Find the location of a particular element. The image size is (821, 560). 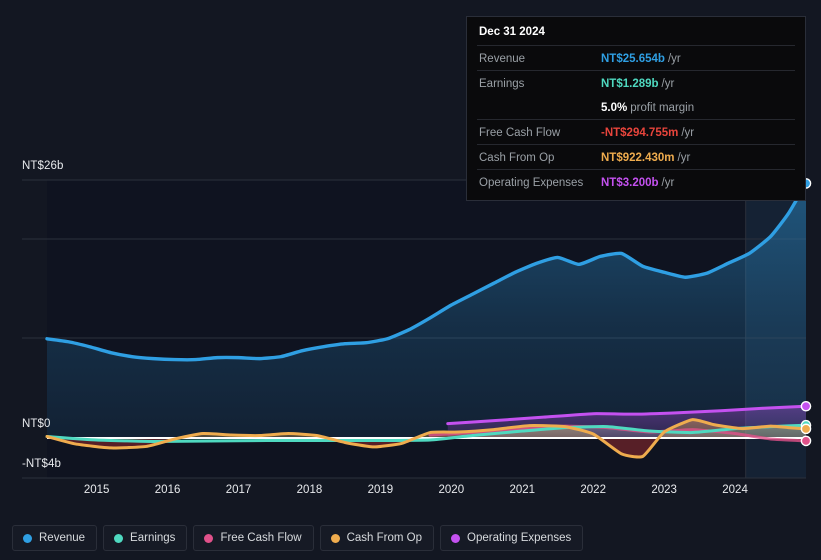

legend-item-label: Cash From Op is located at coordinates (384, 538).